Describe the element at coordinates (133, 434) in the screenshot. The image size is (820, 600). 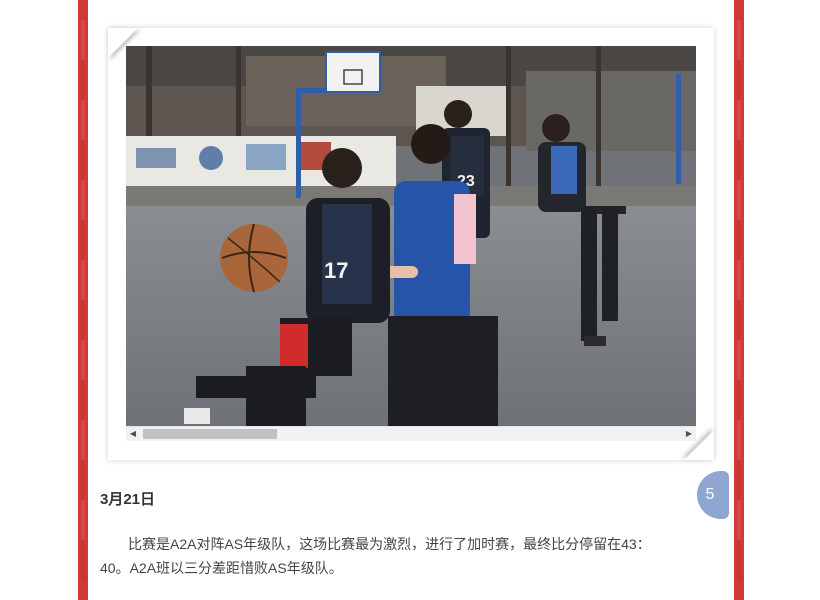
I see `scroll-left-arrow-icon: ◀` at that location.